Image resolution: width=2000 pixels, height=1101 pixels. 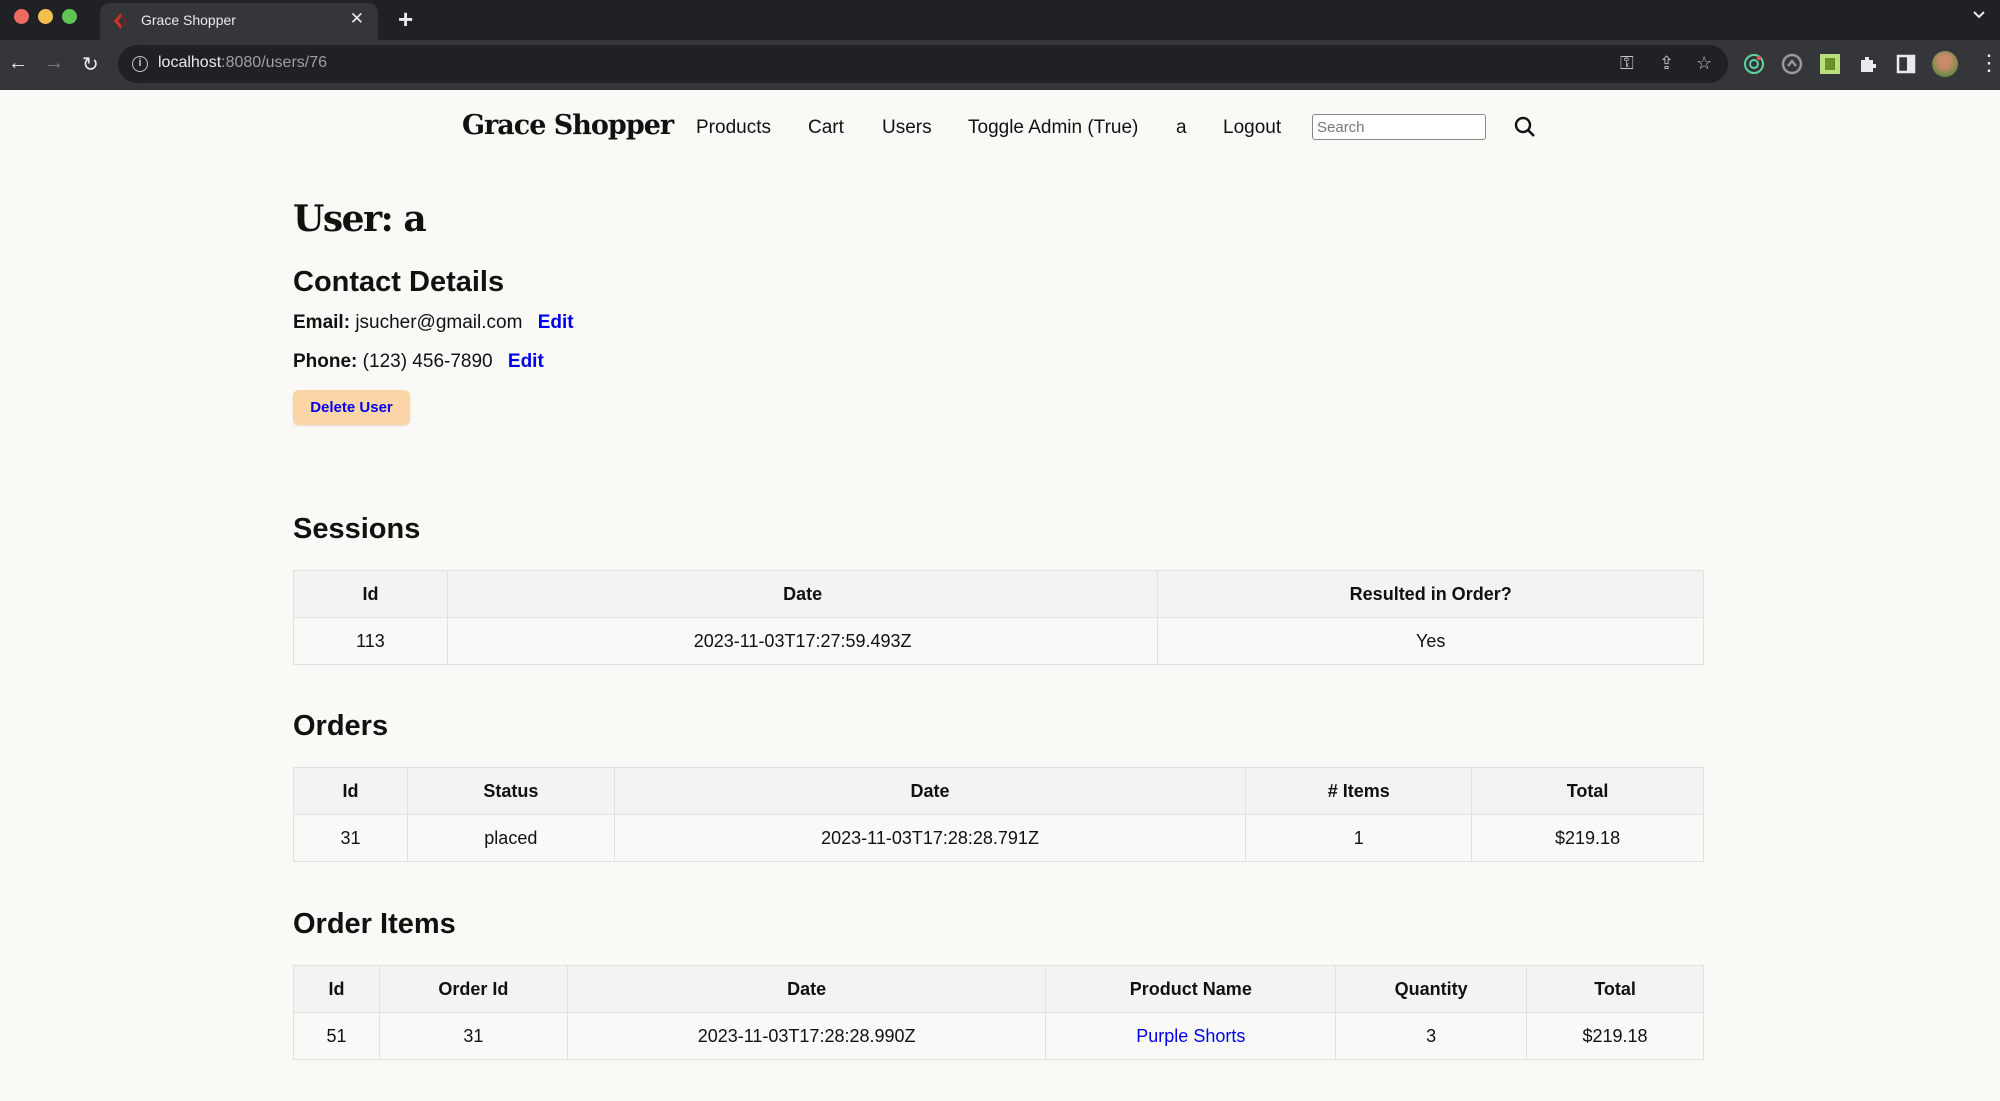 What do you see at coordinates (526, 361) in the screenshot?
I see `edit-phone-link: Edit` at bounding box center [526, 361].